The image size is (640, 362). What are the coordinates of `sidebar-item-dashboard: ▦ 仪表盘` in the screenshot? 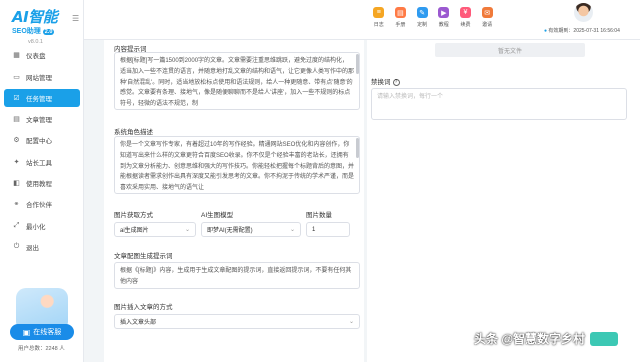 It's located at (42, 55).